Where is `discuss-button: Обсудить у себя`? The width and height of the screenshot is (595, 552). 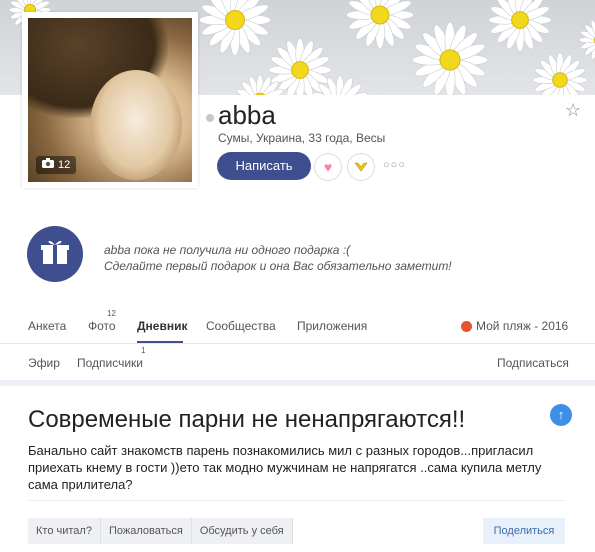
discuss-button: Обсудить у себя is located at coordinates (242, 531).